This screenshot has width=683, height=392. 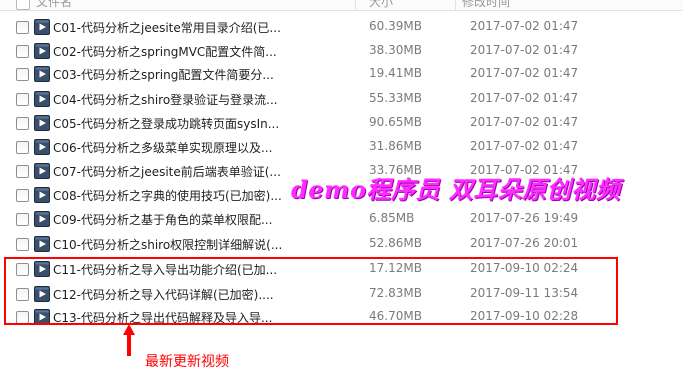 I want to click on file-size: 90.65MB, so click(x=395, y=122).